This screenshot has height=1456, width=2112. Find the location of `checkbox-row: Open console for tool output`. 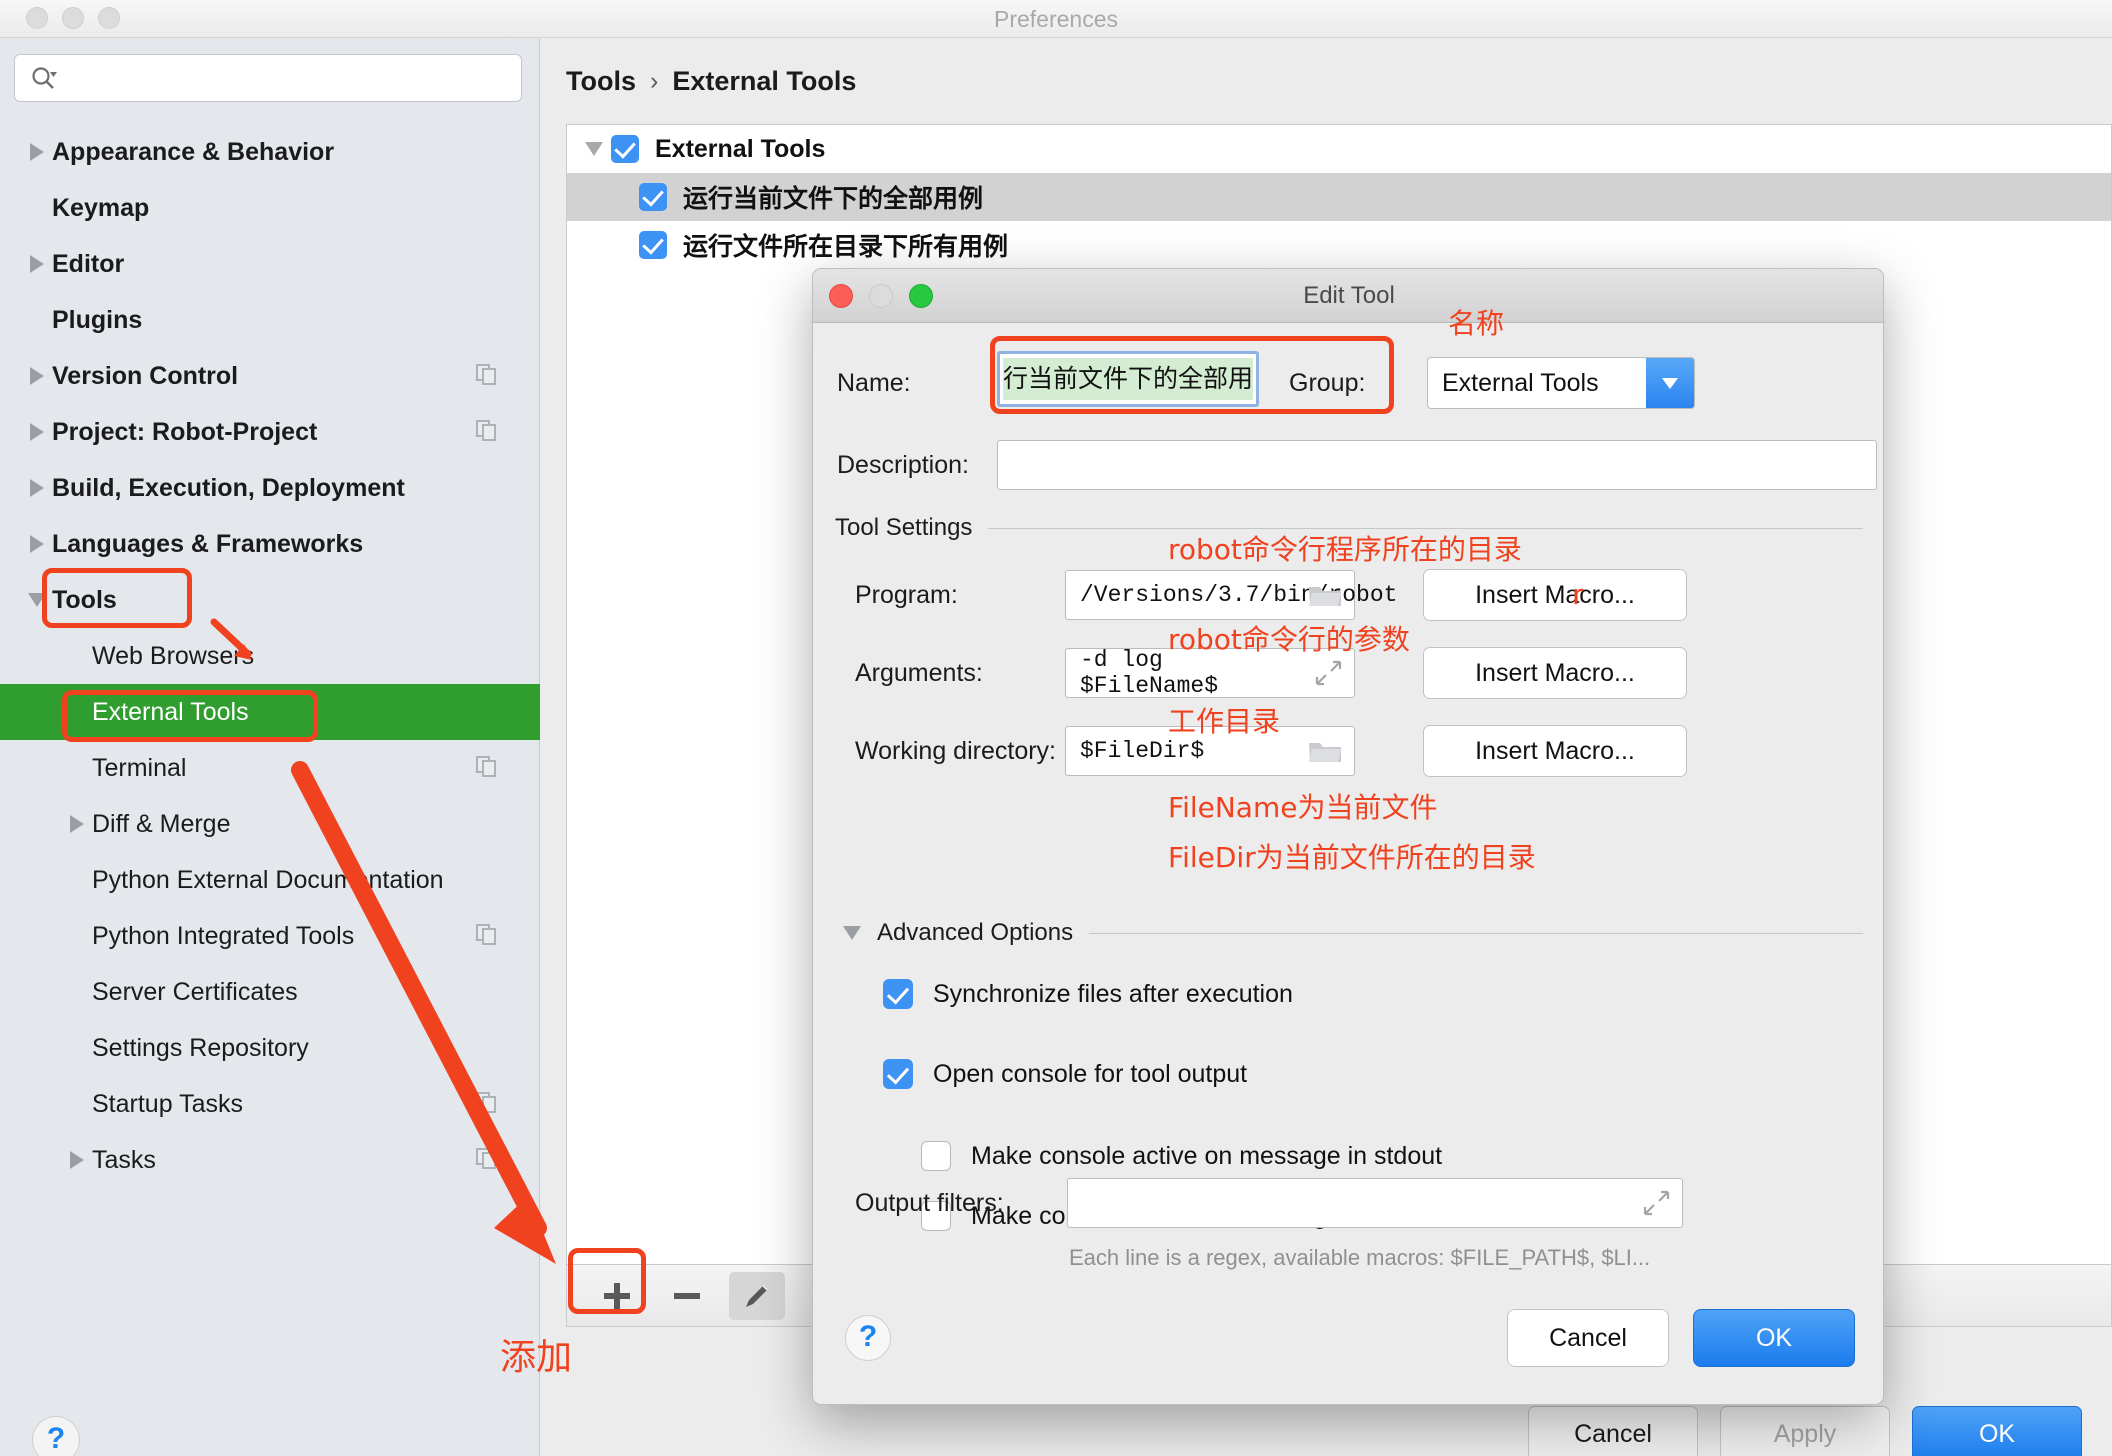

checkbox-row: Open console for tool output is located at coordinates (1065, 1074).